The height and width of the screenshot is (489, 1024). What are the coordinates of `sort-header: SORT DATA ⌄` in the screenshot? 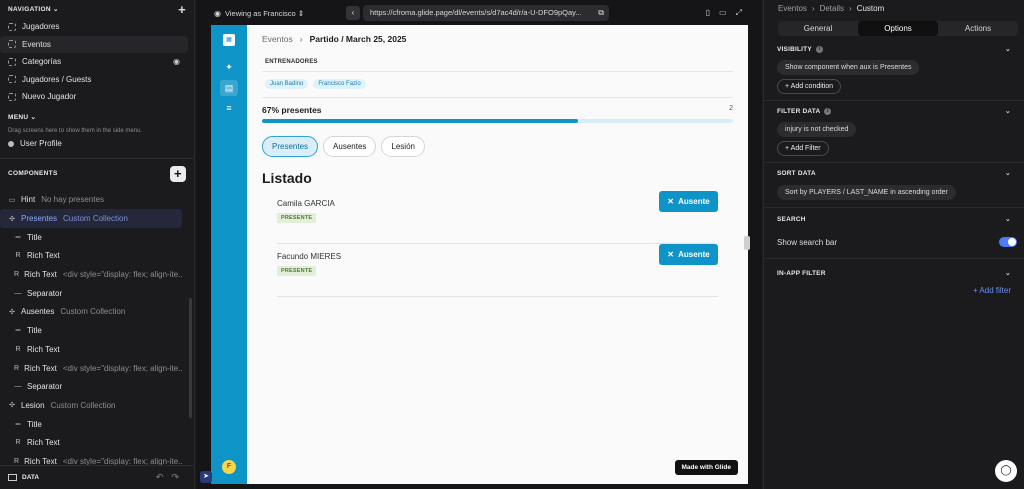 It's located at (894, 173).